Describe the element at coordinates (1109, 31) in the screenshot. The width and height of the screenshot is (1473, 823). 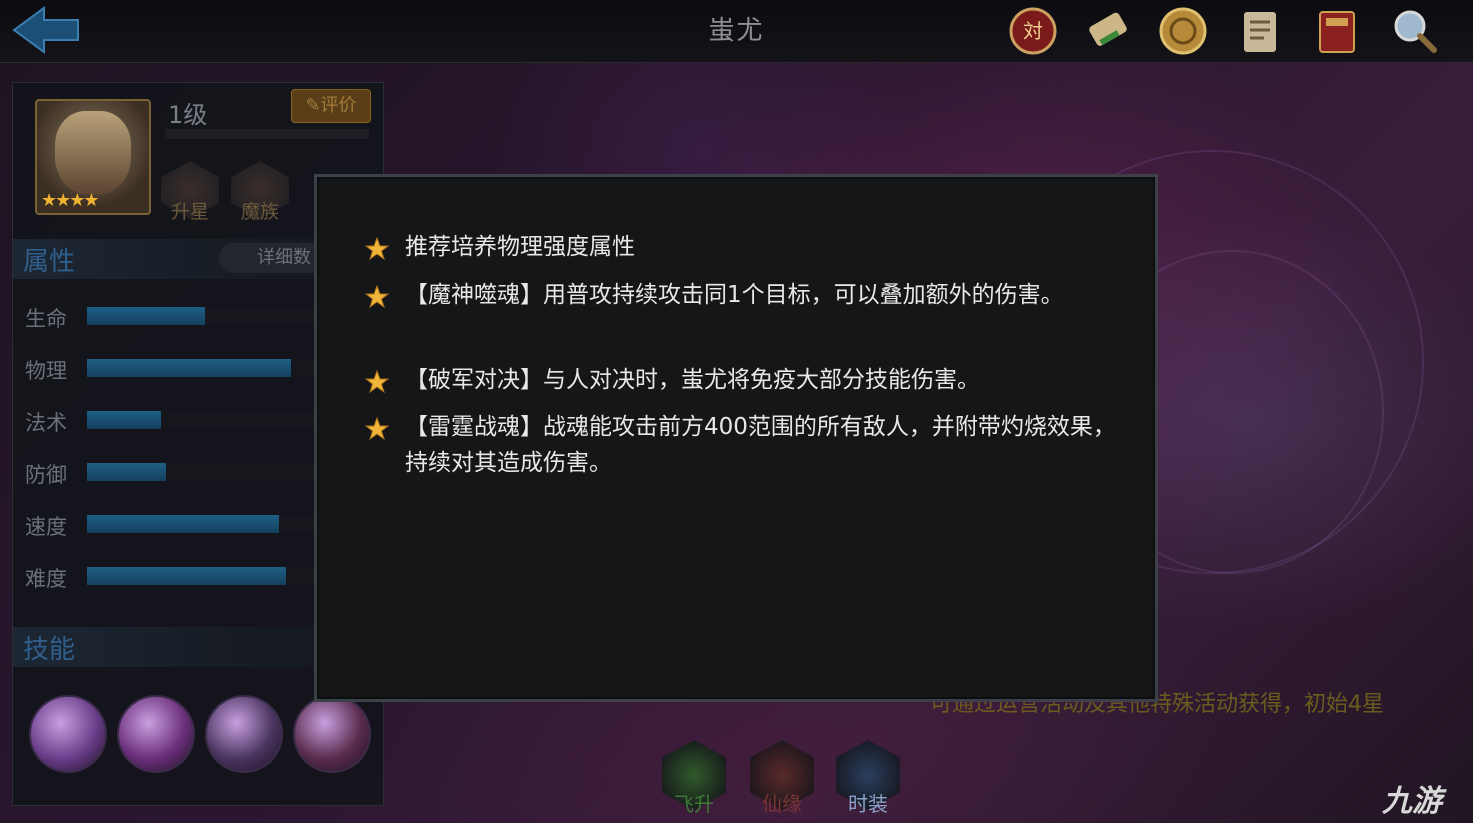
I see `scroll-icon` at that location.